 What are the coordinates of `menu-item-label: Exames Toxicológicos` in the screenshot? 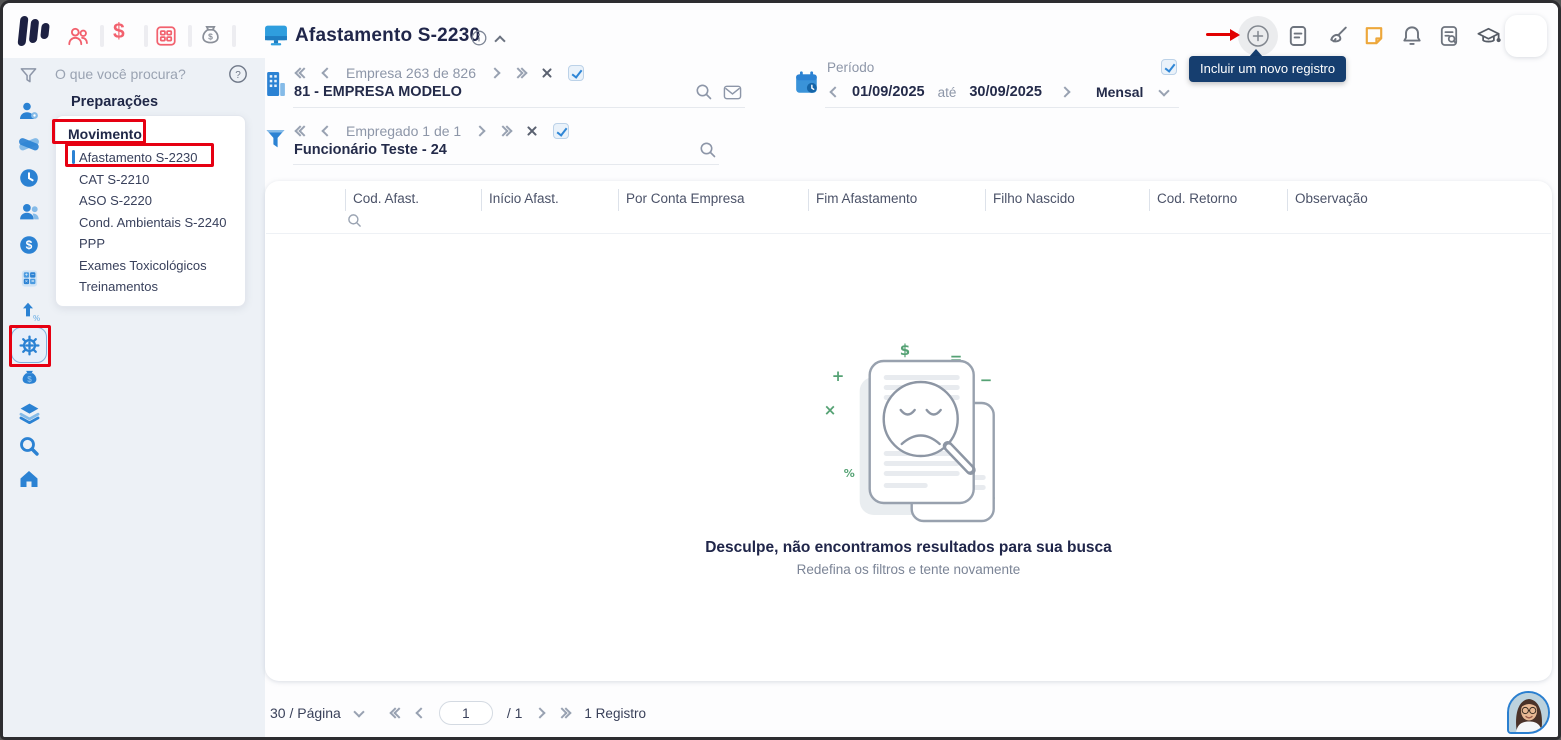 It's located at (143, 265).